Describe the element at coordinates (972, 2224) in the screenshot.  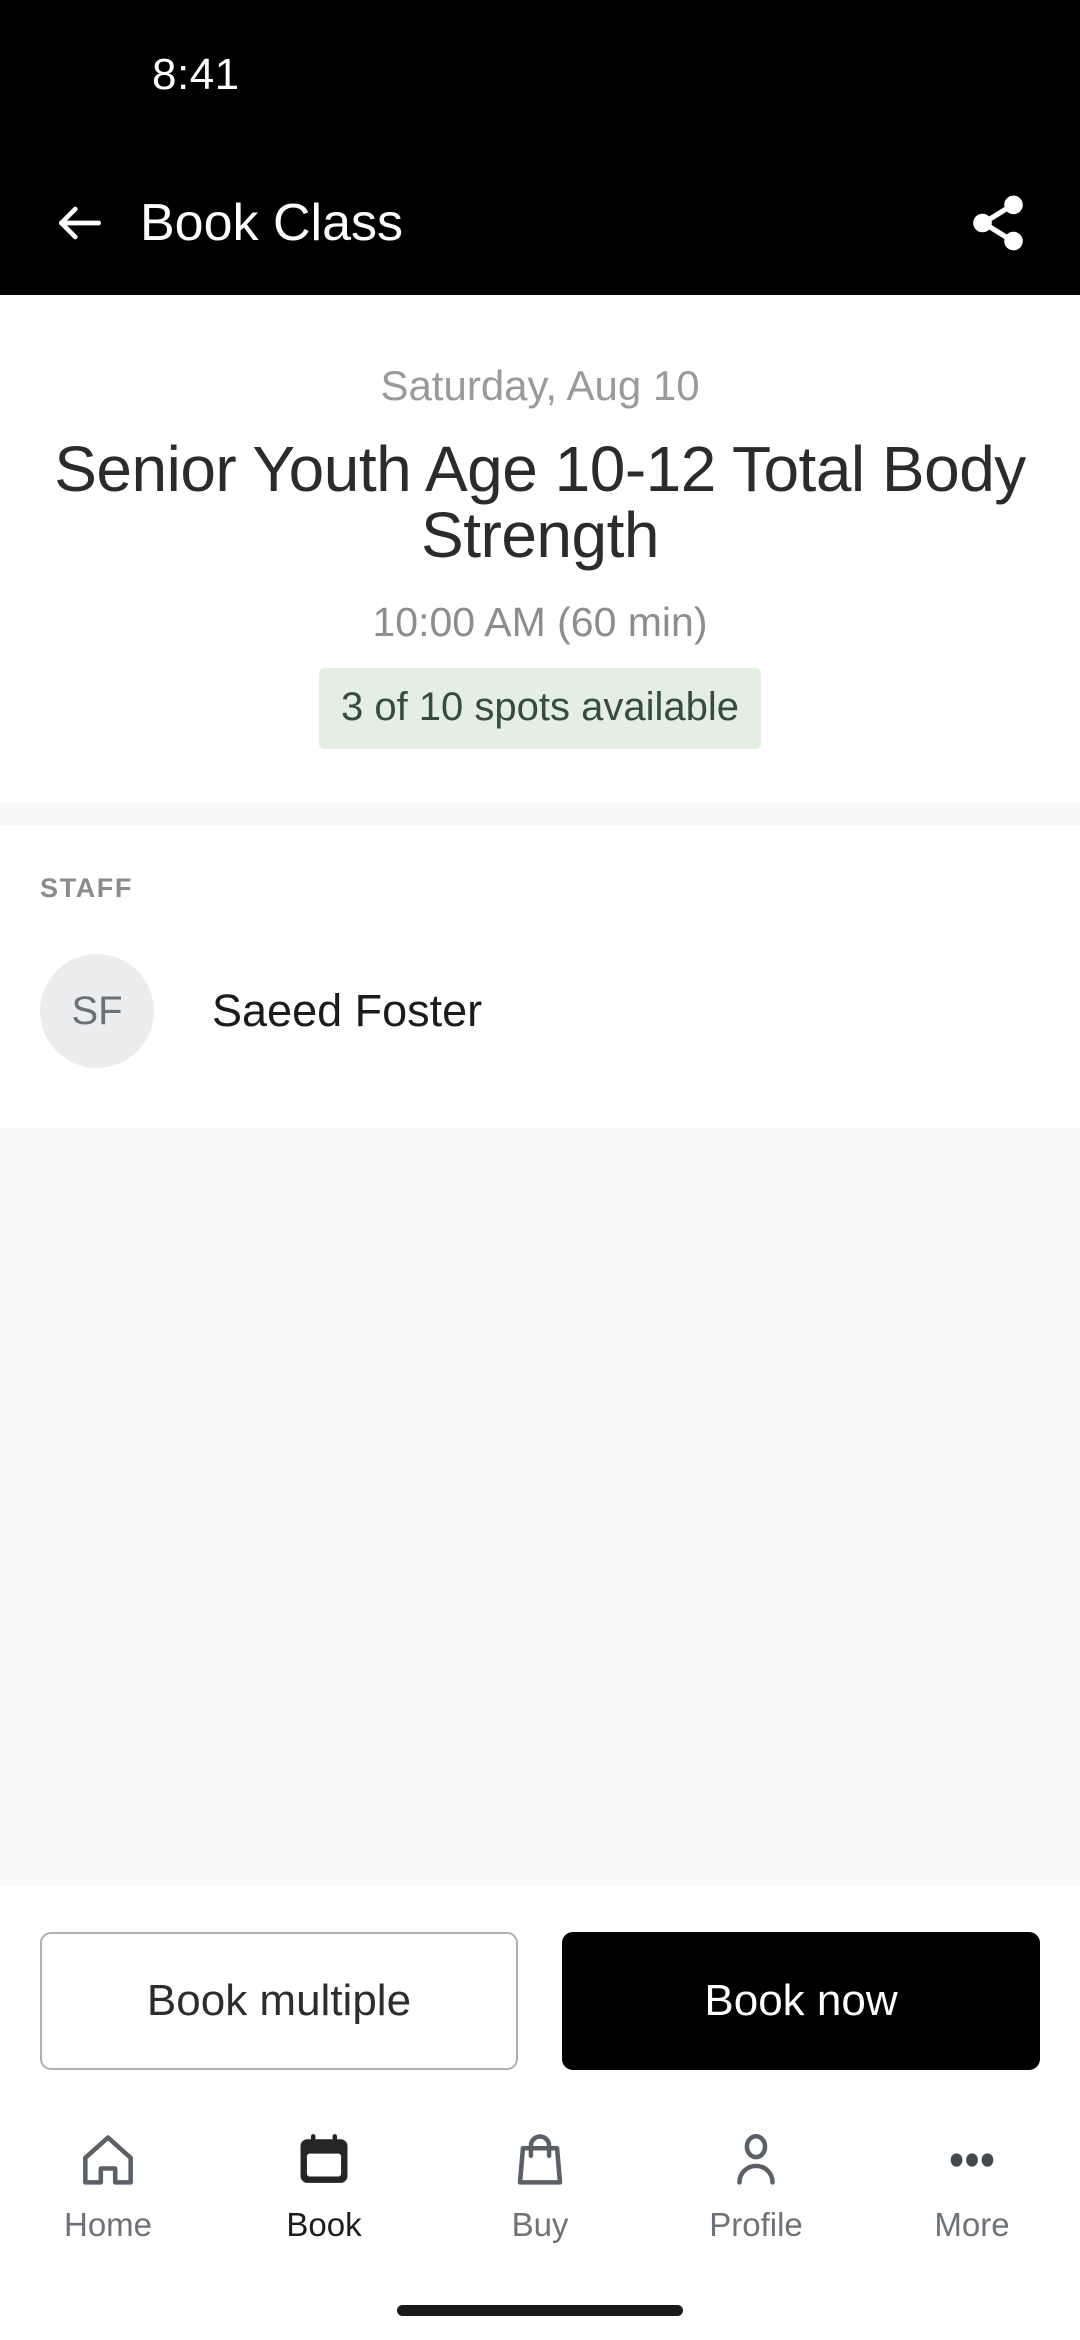
I see `nav-label-more: More` at that location.